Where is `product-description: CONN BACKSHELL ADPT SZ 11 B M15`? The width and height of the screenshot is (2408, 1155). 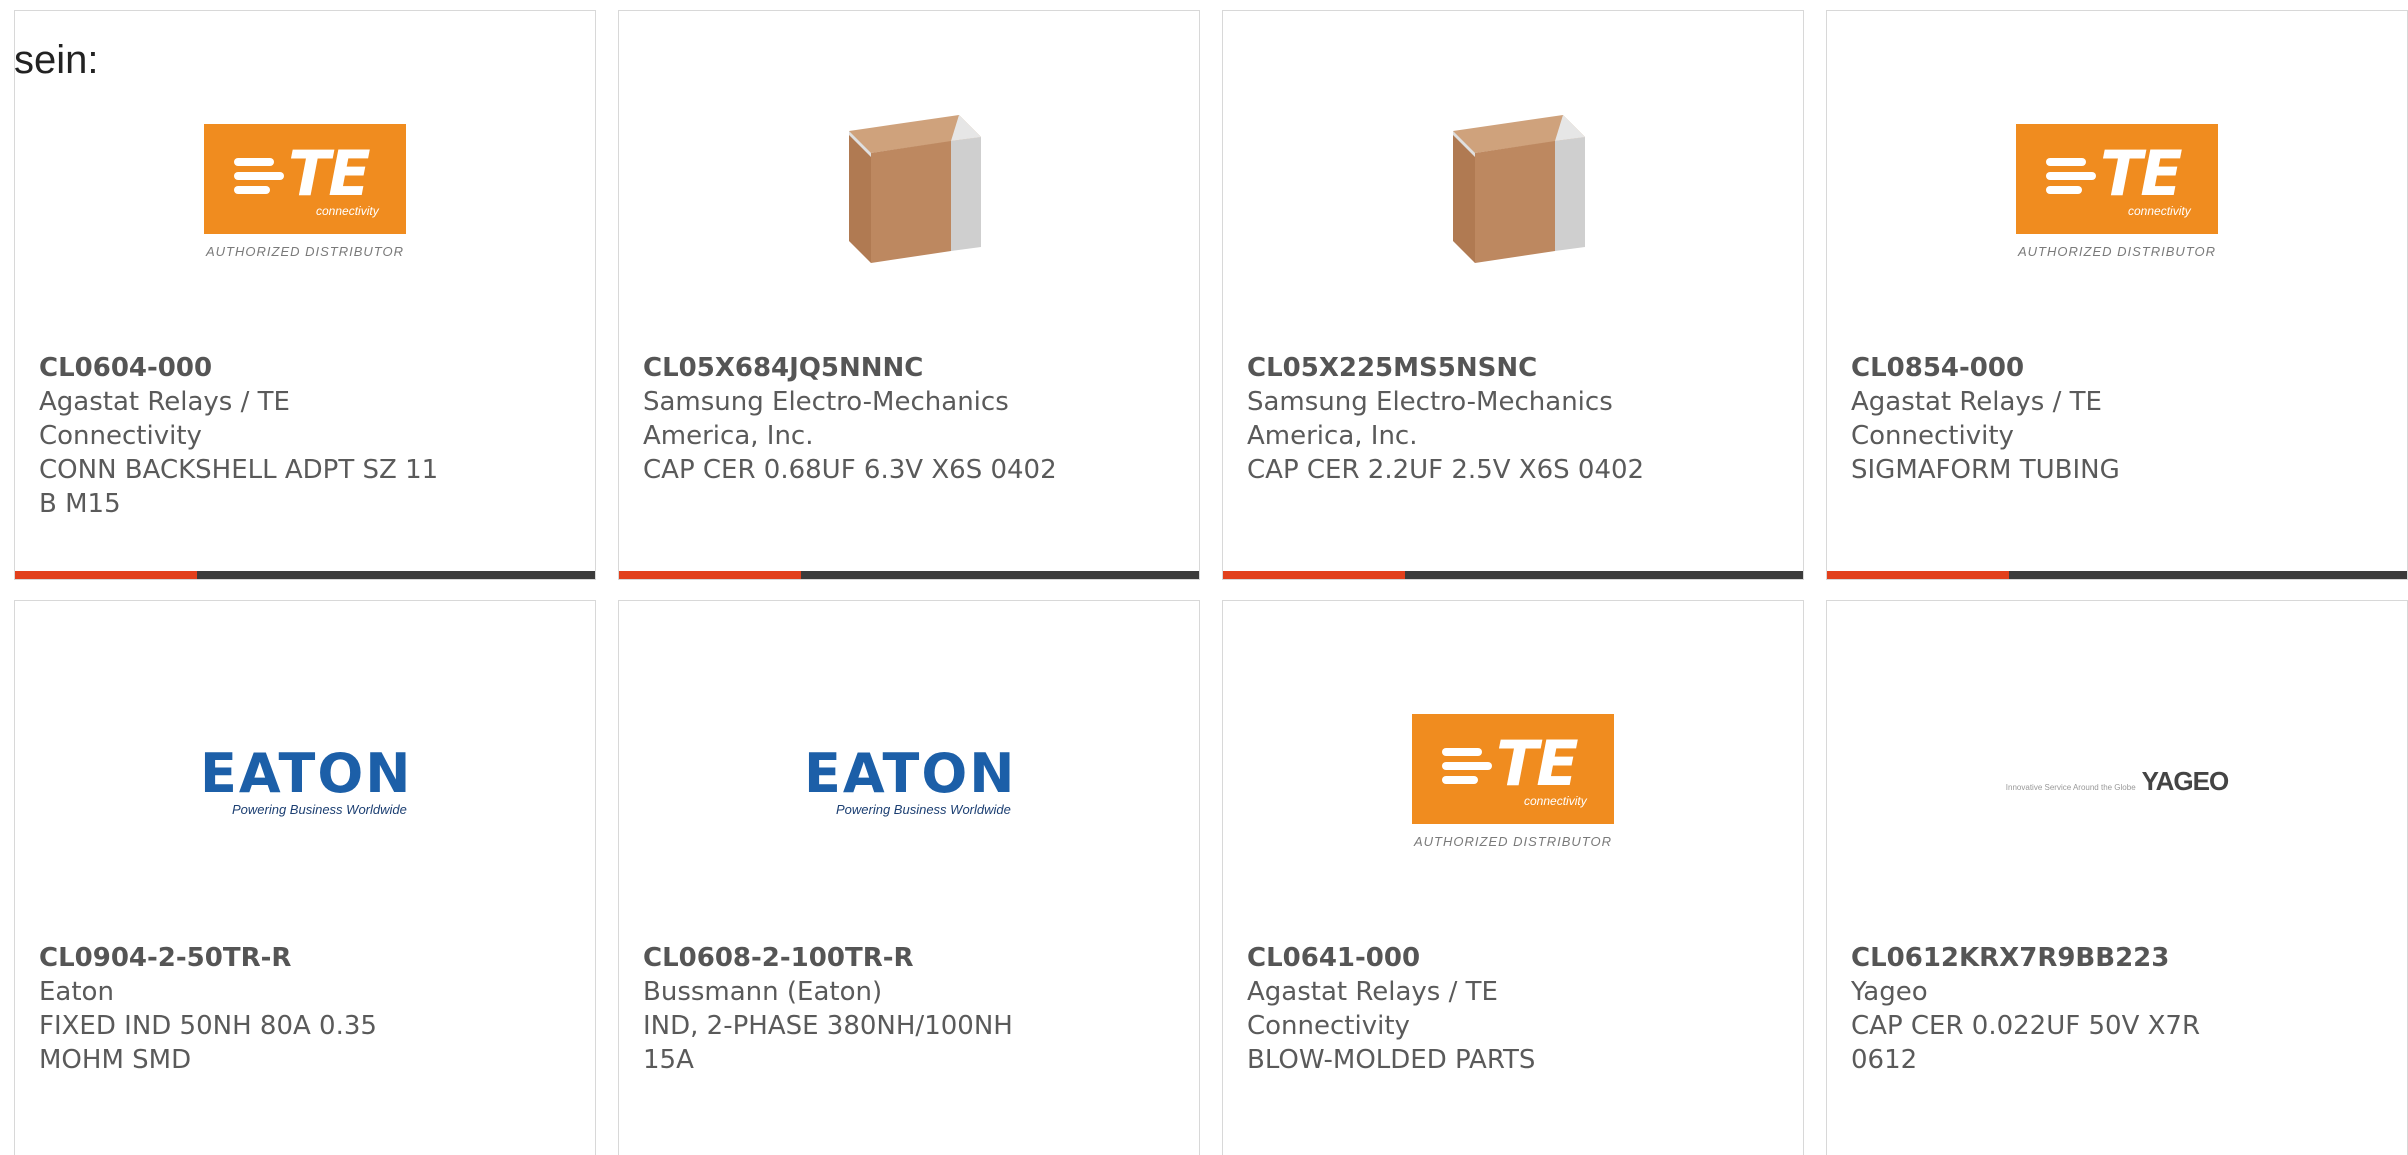
product-description: CONN BACKSHELL ADPT SZ 11 B M15 is located at coordinates (239, 487).